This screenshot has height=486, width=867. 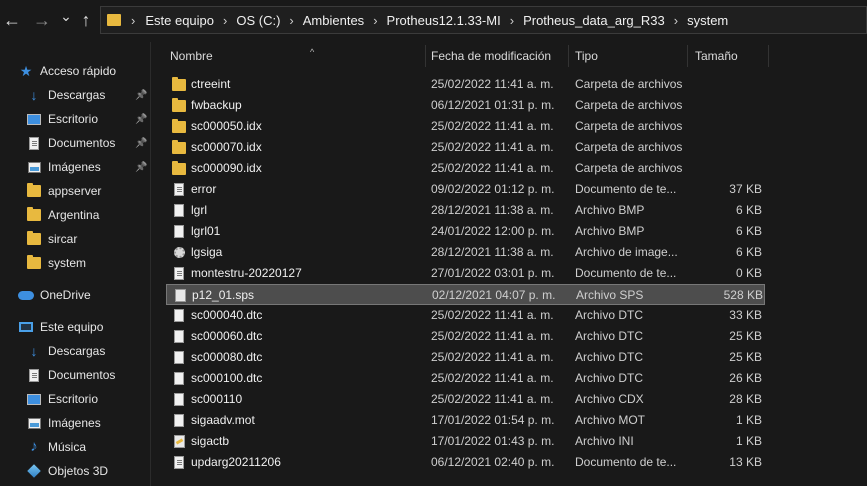 I want to click on column-header-name-label: Nombre, so click(x=191, y=56).